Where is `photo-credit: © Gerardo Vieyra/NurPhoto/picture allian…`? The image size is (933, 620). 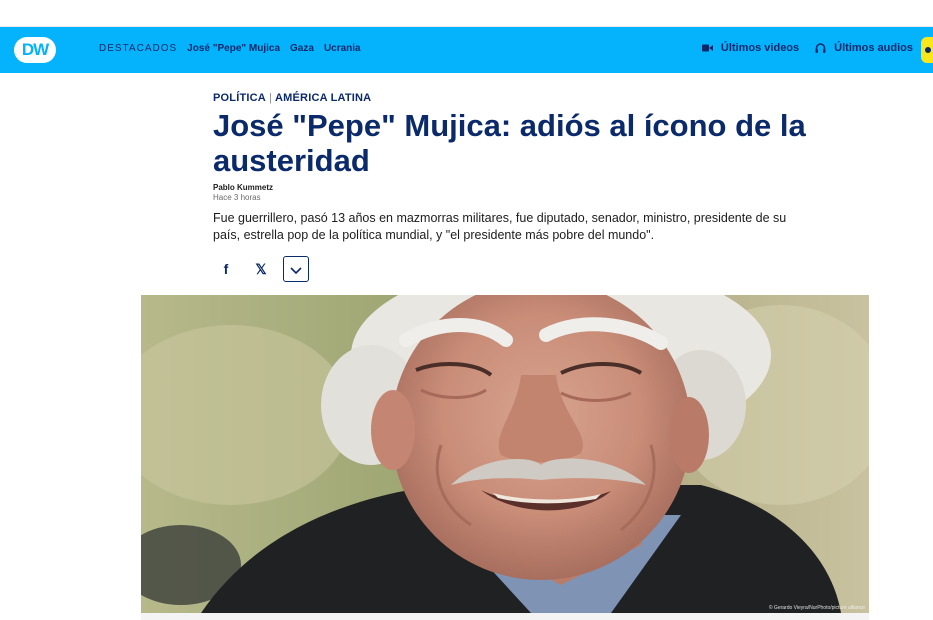
photo-credit: © Gerardo Vieyra/NurPhoto/picture allian… is located at coordinates (816, 608).